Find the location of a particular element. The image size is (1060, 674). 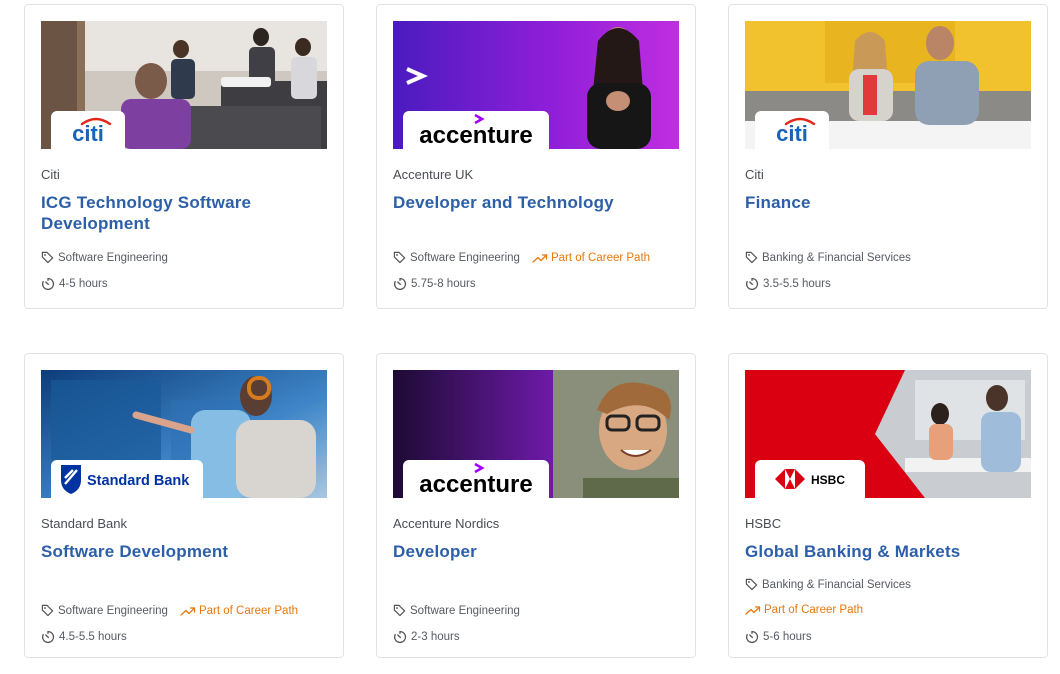

program-title: Software Development is located at coordinates (181, 551).